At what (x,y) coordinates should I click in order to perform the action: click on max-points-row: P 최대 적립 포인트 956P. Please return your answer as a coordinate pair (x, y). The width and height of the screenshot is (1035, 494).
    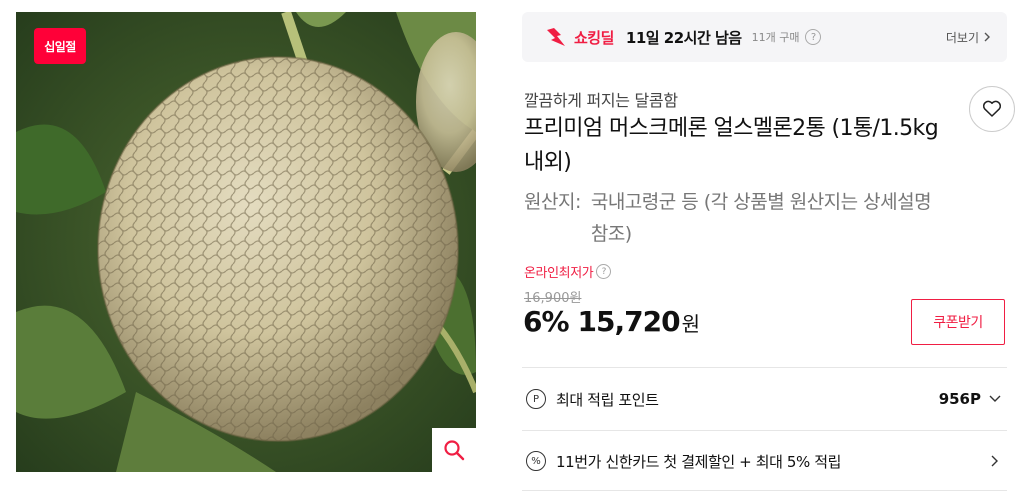
    Looking at the image, I should click on (764, 399).